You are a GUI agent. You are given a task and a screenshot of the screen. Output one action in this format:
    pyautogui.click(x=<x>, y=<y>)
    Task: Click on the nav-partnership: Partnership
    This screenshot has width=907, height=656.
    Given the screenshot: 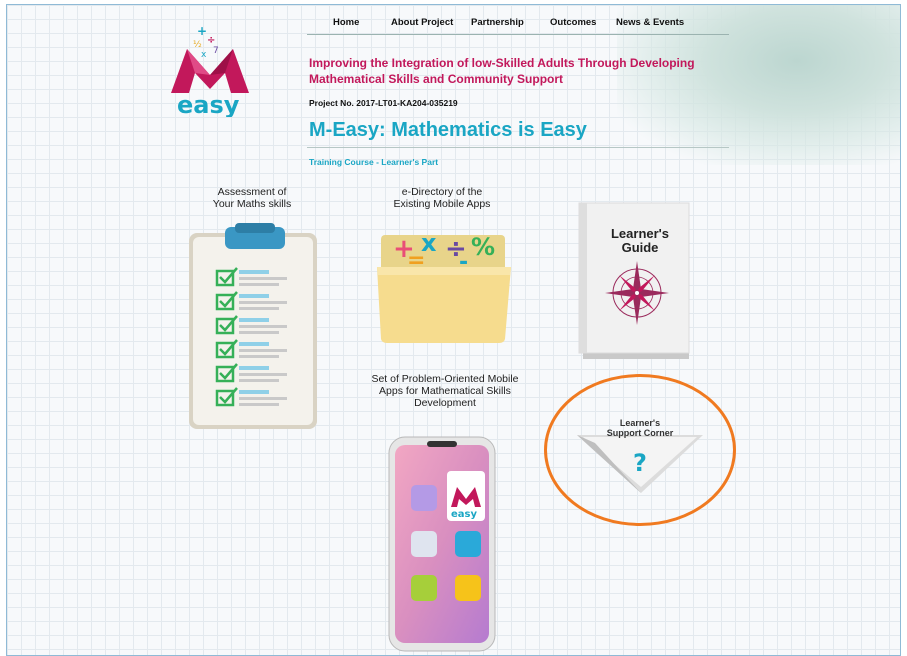 What is the action you would take?
    pyautogui.click(x=497, y=22)
    